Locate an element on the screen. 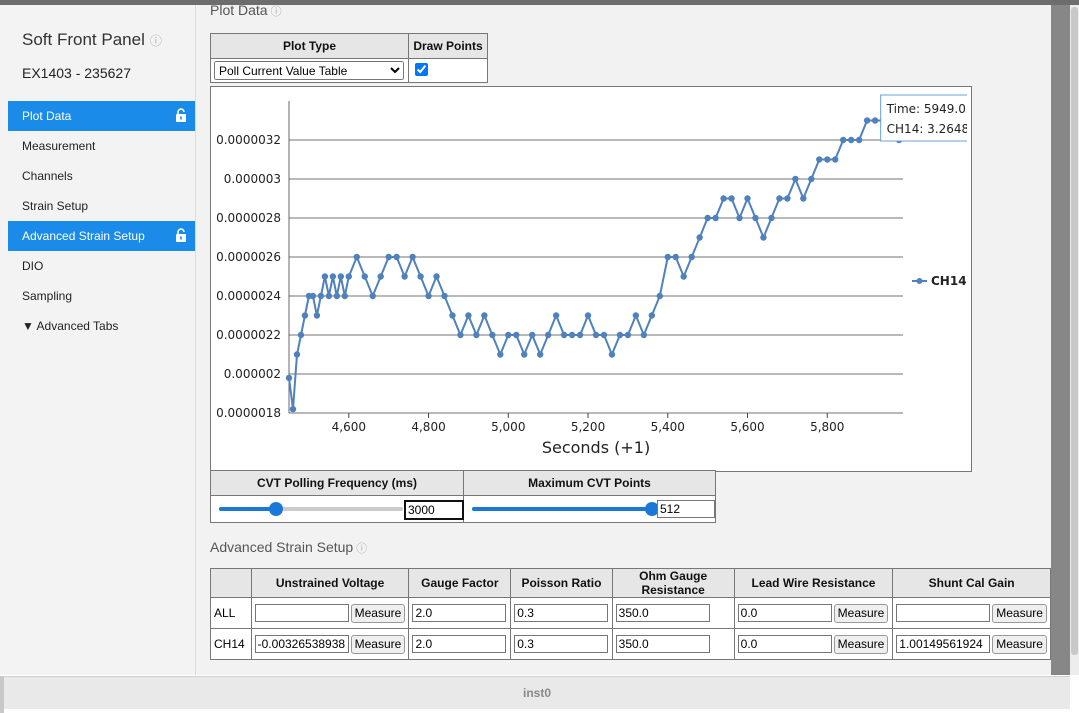 The width and height of the screenshot is (1079, 713). sidebar-item-channels: Channels is located at coordinates (101, 176).